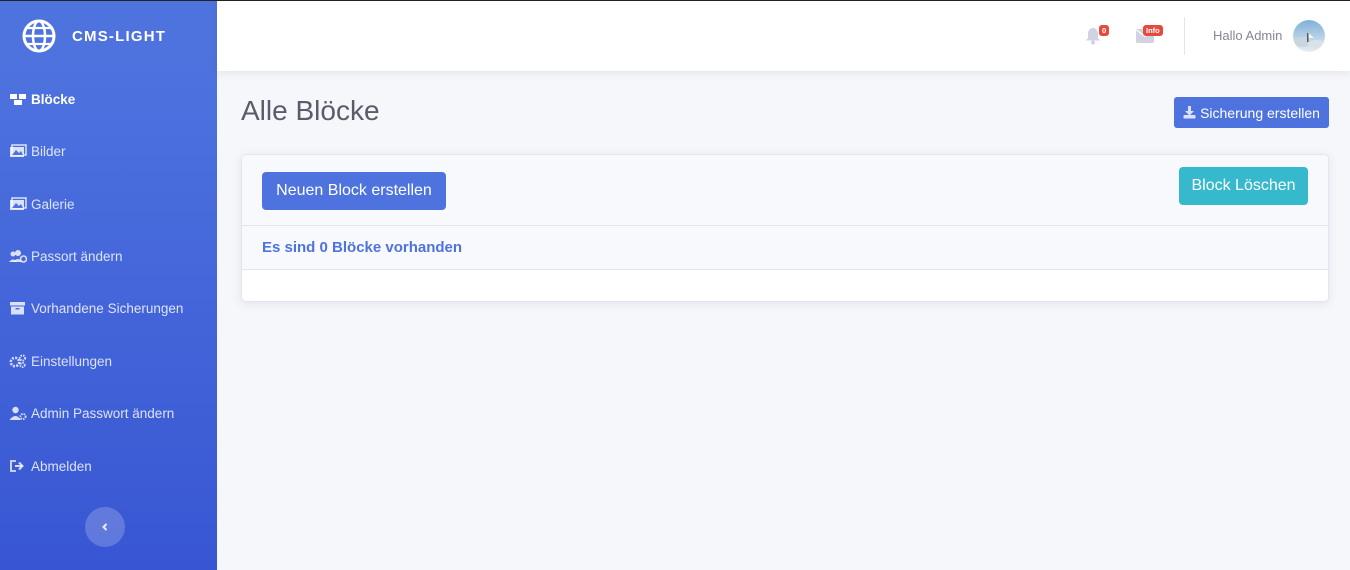  Describe the element at coordinates (61, 466) in the screenshot. I see `sidebar-item-label: Abmelden` at that location.